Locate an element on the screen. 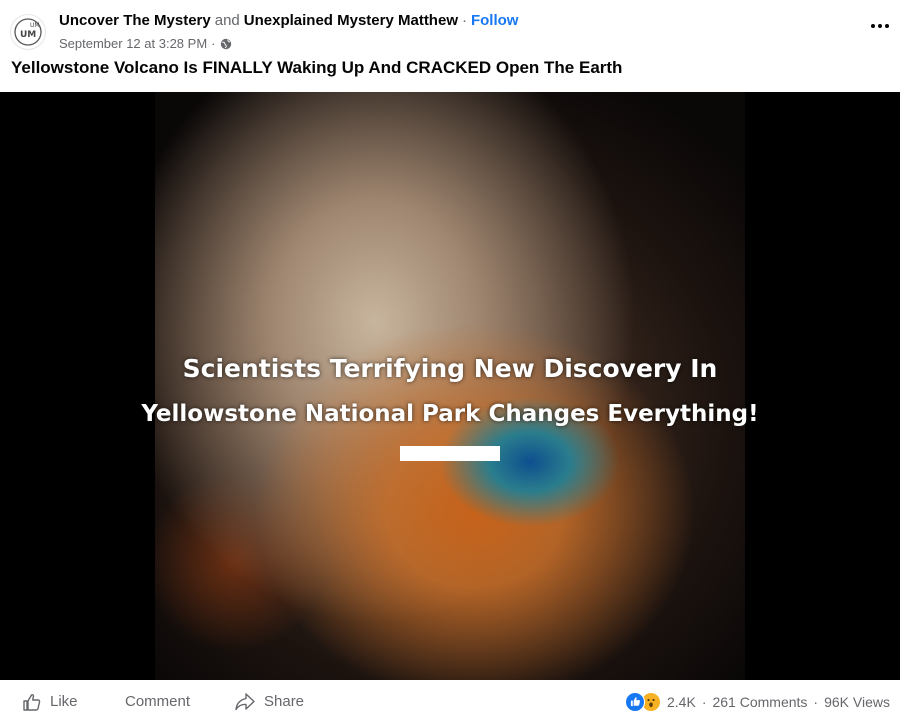 This screenshot has width=900, height=723. author-link-unexplained-mystery-matthew: Unexplained Mystery Matthew is located at coordinates (351, 20).